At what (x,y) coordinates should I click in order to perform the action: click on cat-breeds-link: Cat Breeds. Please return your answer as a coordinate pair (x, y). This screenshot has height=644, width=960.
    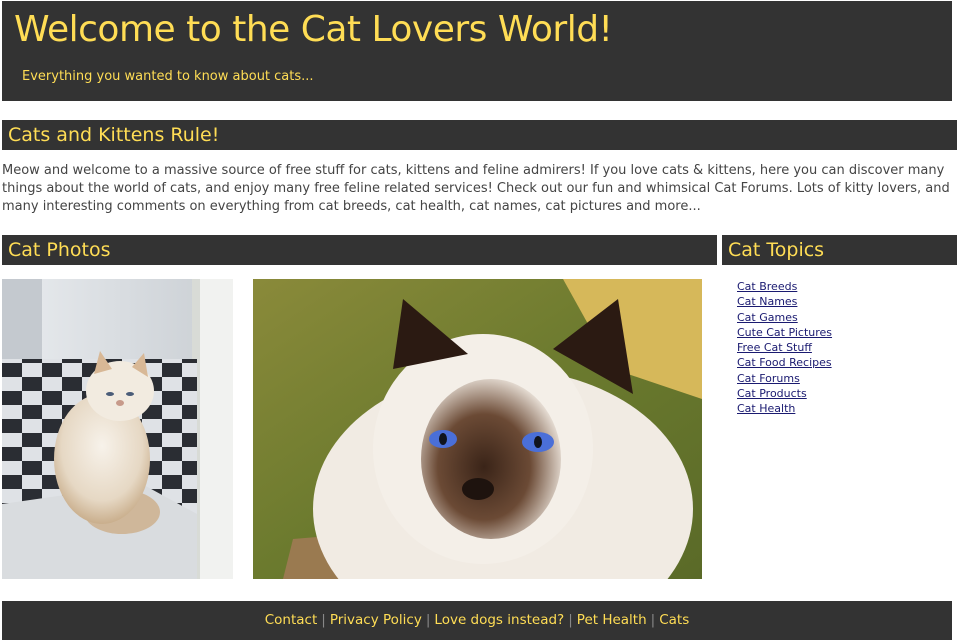
    Looking at the image, I should click on (767, 286).